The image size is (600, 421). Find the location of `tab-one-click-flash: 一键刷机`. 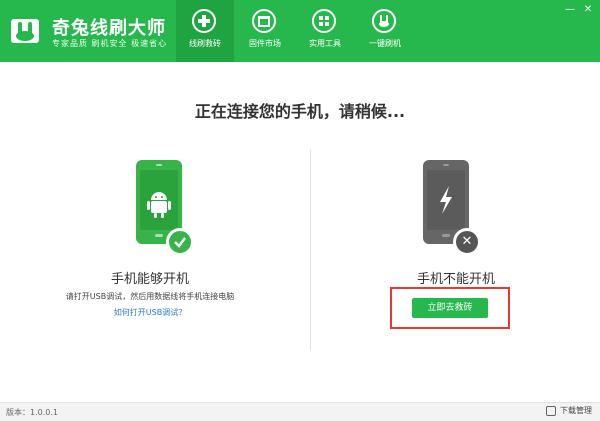

tab-one-click-flash: 一键刷机 is located at coordinates (385, 31).